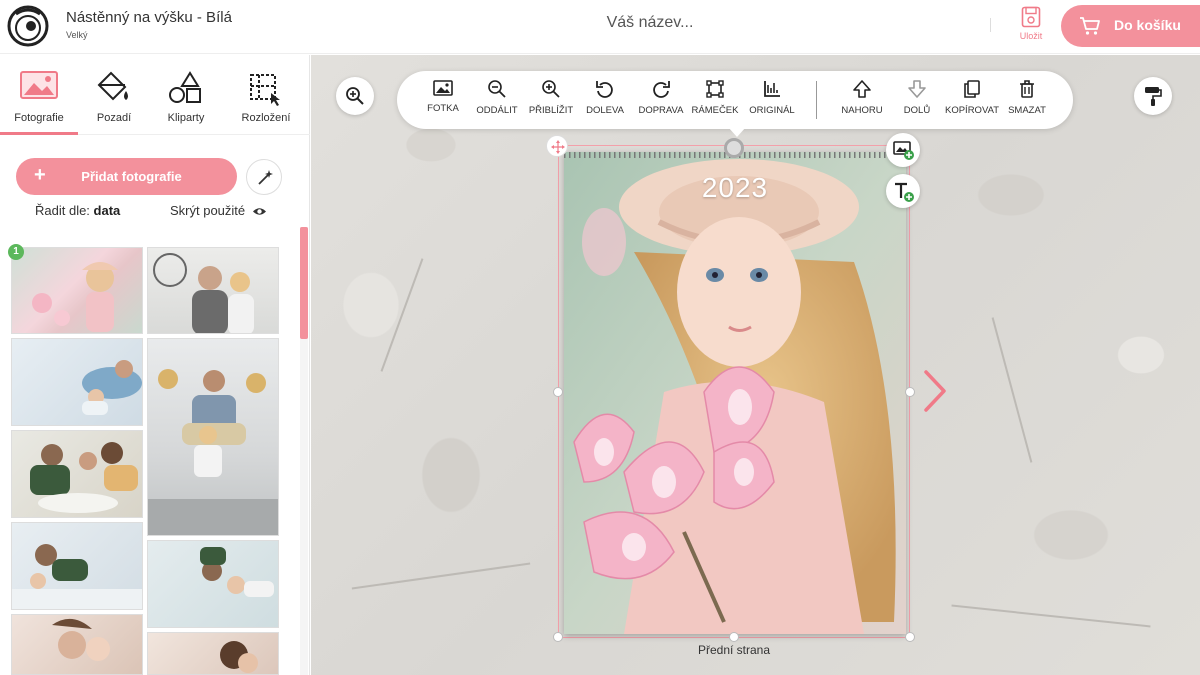 This screenshot has height=675, width=1200. I want to click on girl-magnolia-thumb, so click(75, 297).